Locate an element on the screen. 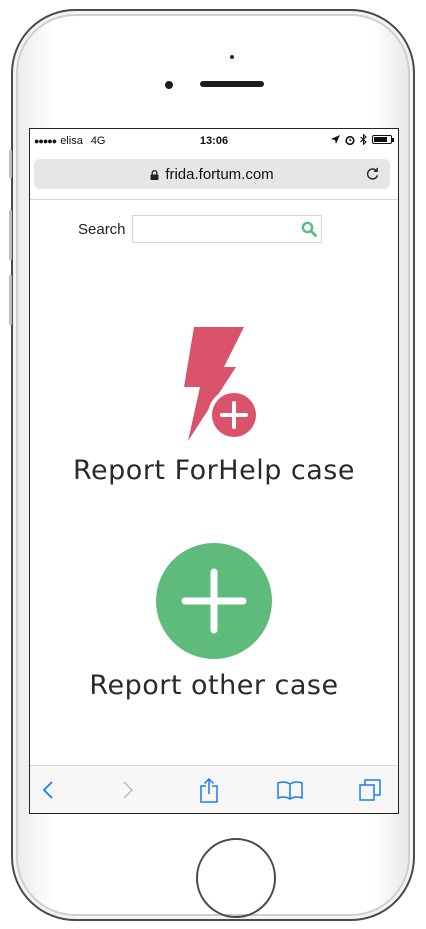 This screenshot has width=426, height=929. back-icon is located at coordinates (47, 790).